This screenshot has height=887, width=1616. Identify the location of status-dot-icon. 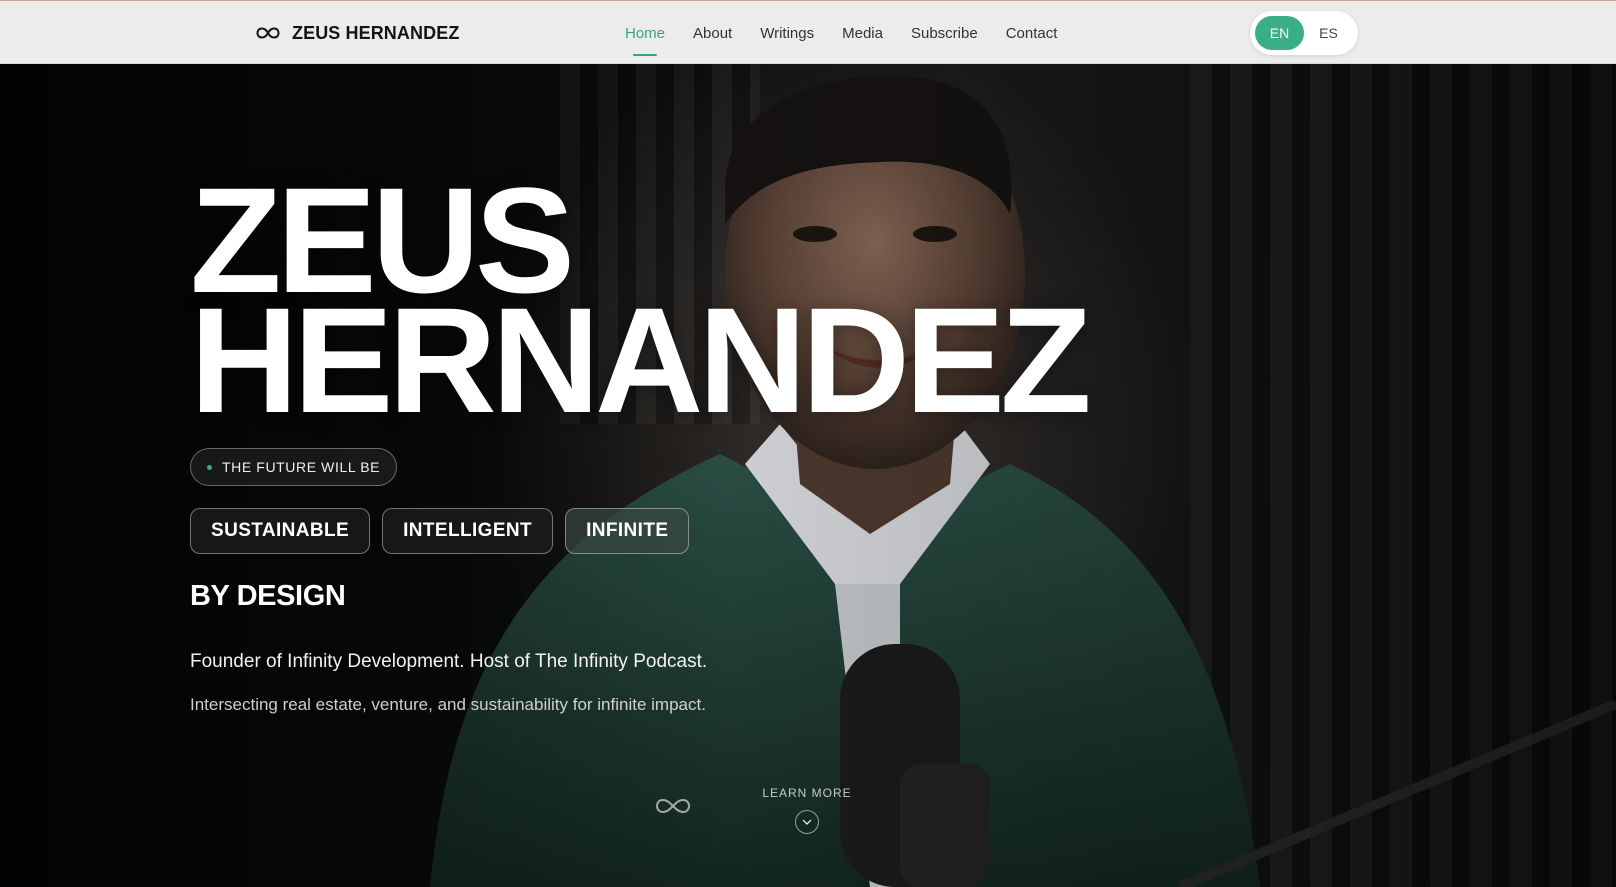
(209, 467).